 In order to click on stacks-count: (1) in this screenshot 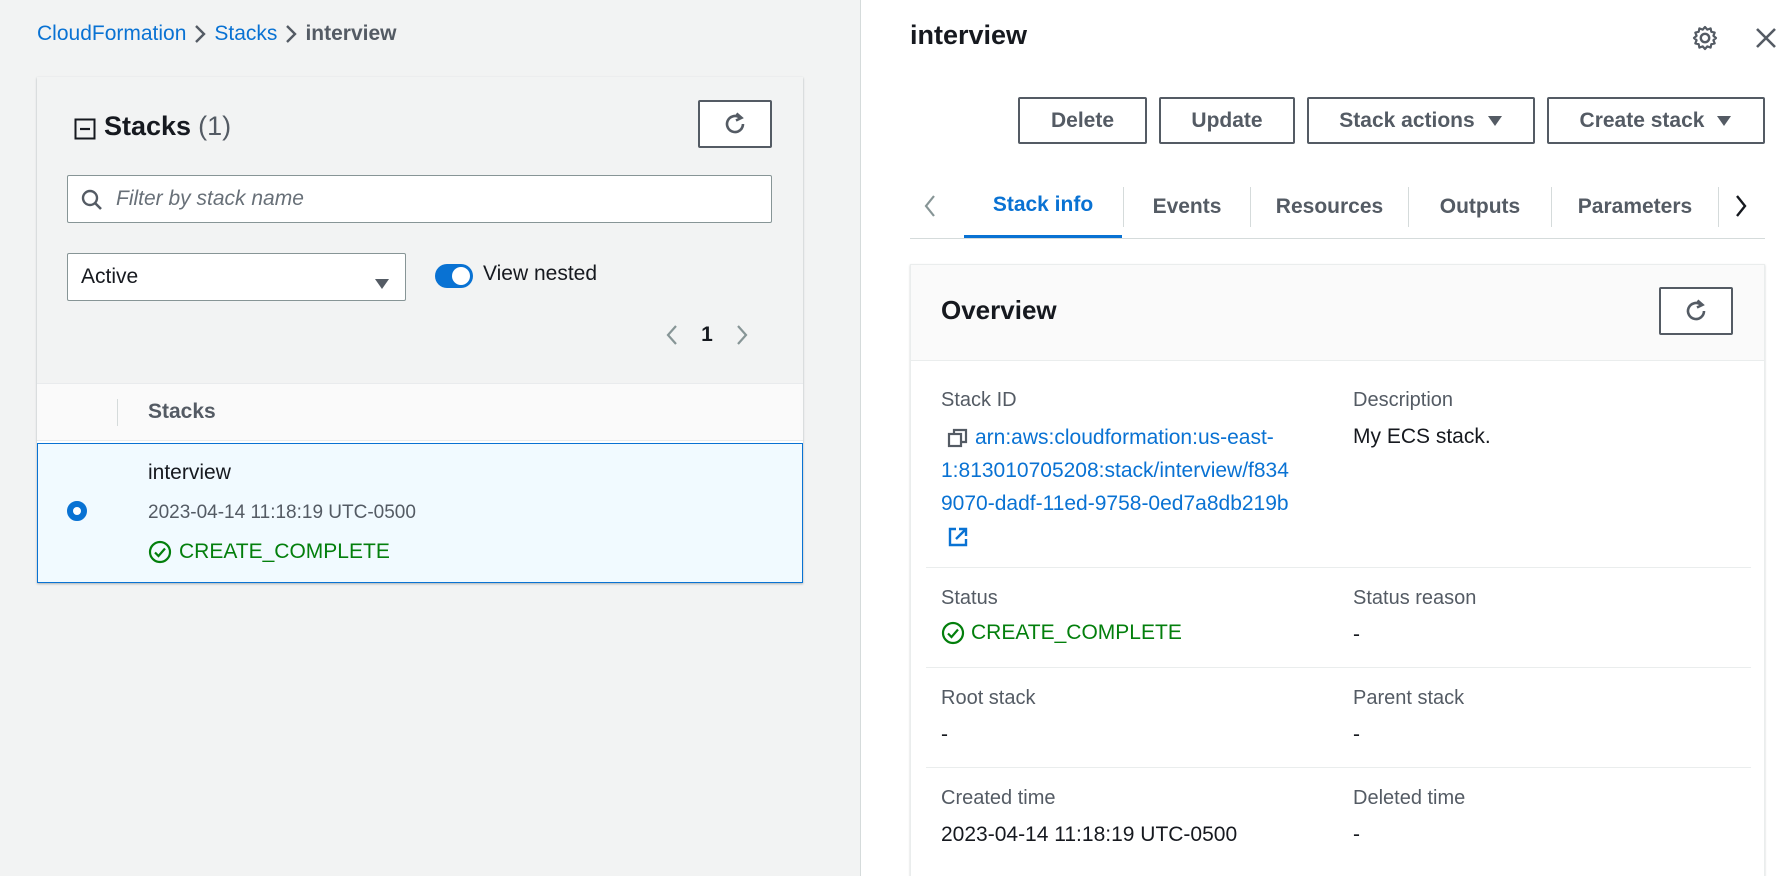, I will do `click(215, 126)`.